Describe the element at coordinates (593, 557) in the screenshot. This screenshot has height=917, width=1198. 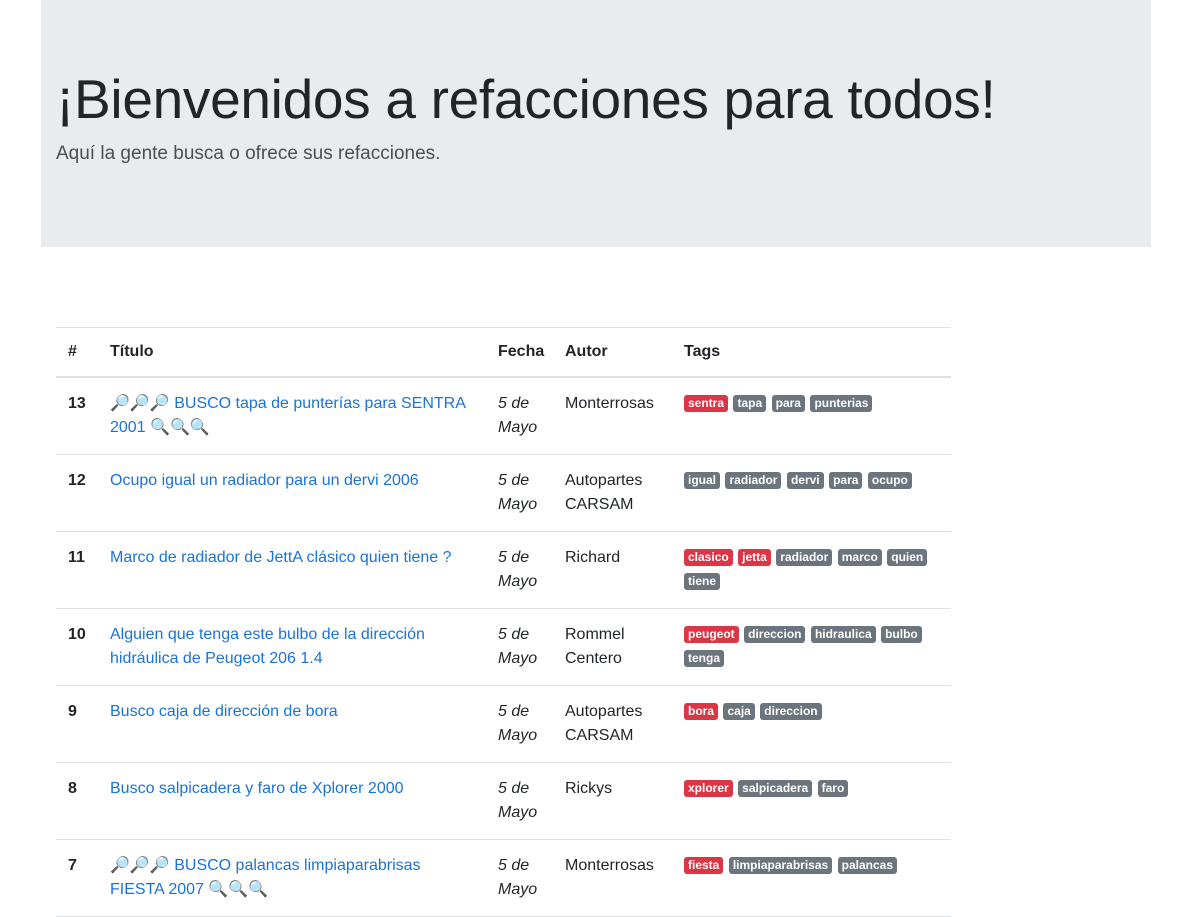
I see `row-author: Richard` at that location.